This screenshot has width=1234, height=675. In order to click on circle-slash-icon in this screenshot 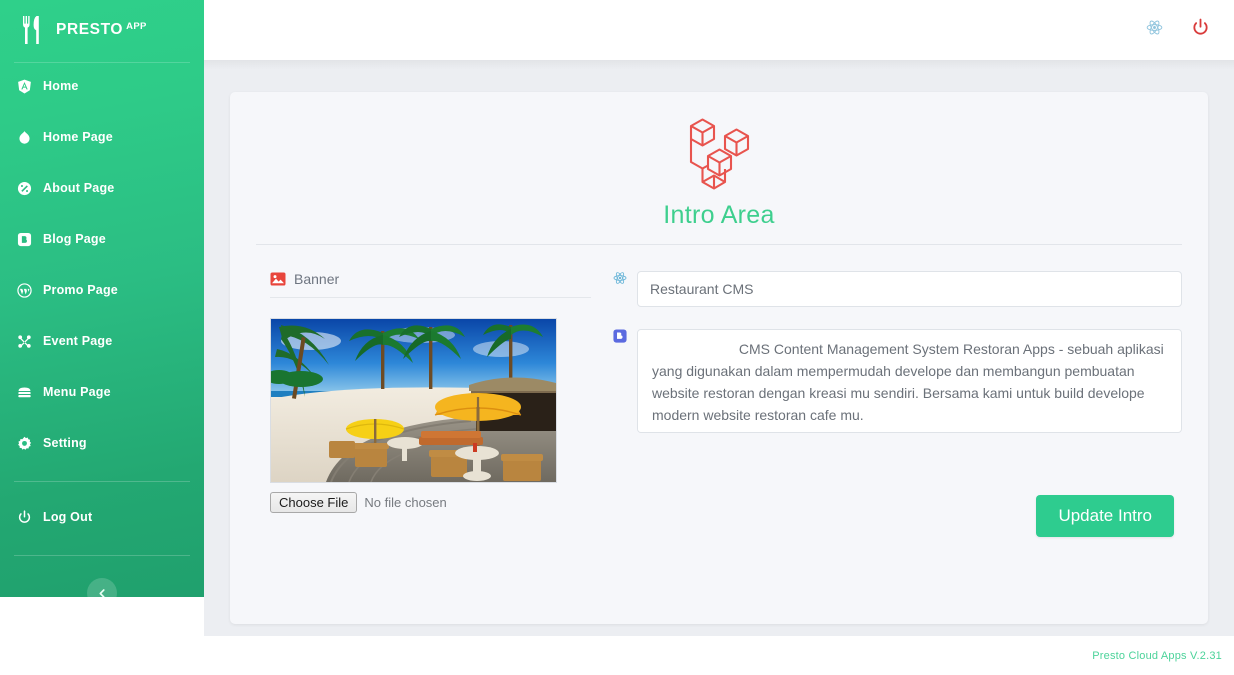, I will do `click(24, 188)`.